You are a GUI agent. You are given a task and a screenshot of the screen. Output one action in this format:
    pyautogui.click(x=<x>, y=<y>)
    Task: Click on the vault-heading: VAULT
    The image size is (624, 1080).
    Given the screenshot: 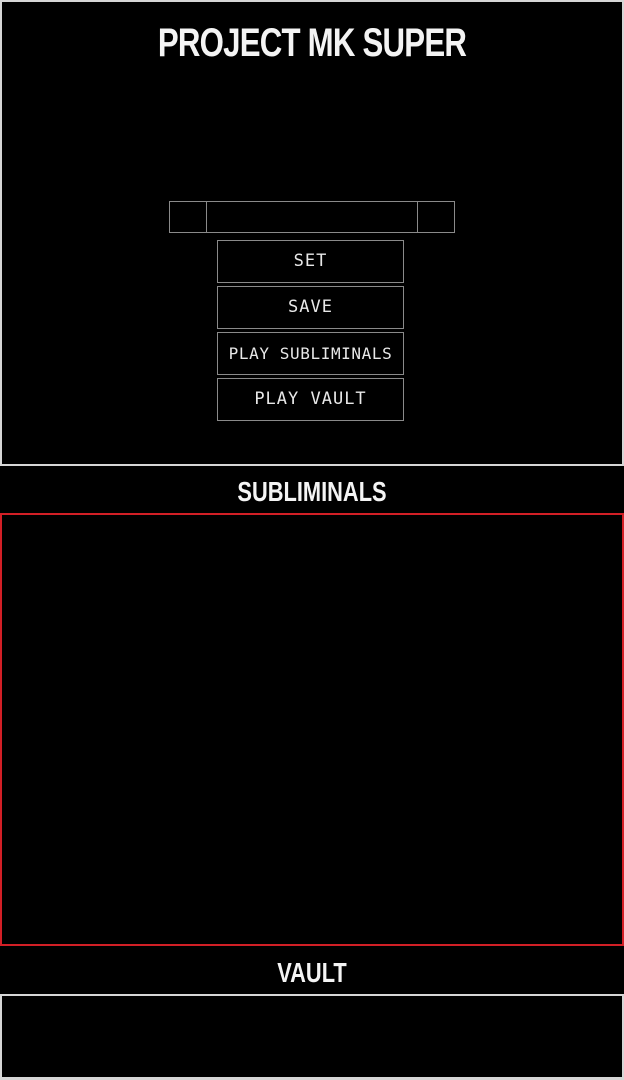 What is the action you would take?
    pyautogui.click(x=312, y=972)
    